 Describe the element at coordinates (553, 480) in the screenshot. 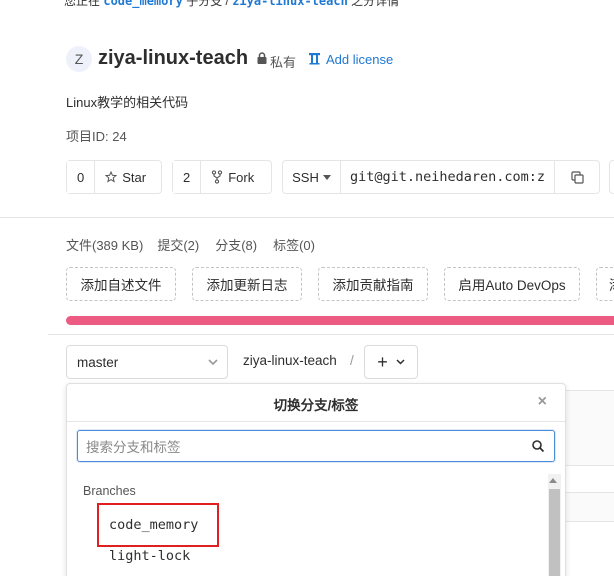

I see `scroll-up-icon` at that location.